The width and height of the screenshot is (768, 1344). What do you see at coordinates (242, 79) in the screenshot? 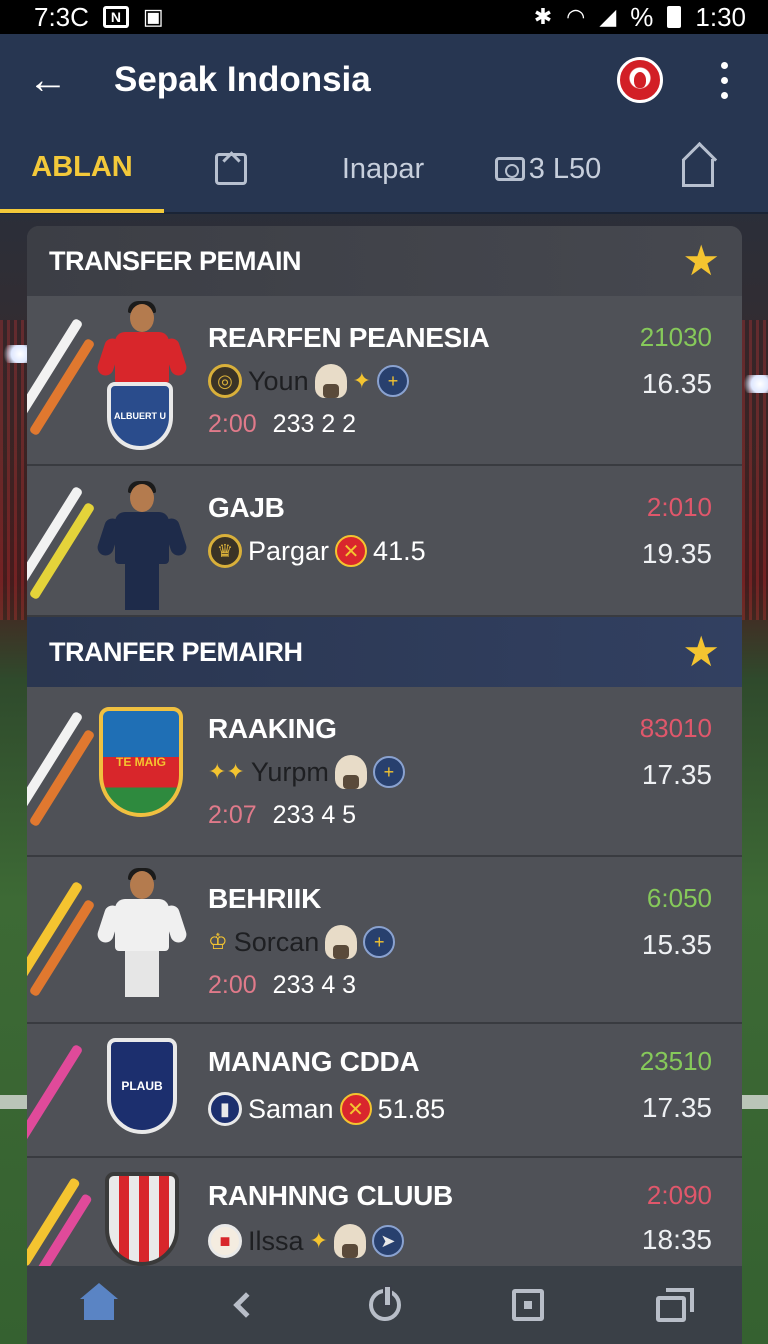
I see `app-title: Sepak Indonsia` at bounding box center [242, 79].